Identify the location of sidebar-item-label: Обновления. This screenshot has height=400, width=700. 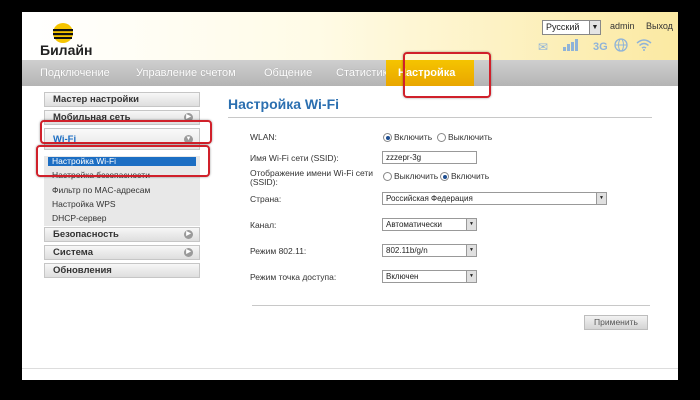
(82, 270).